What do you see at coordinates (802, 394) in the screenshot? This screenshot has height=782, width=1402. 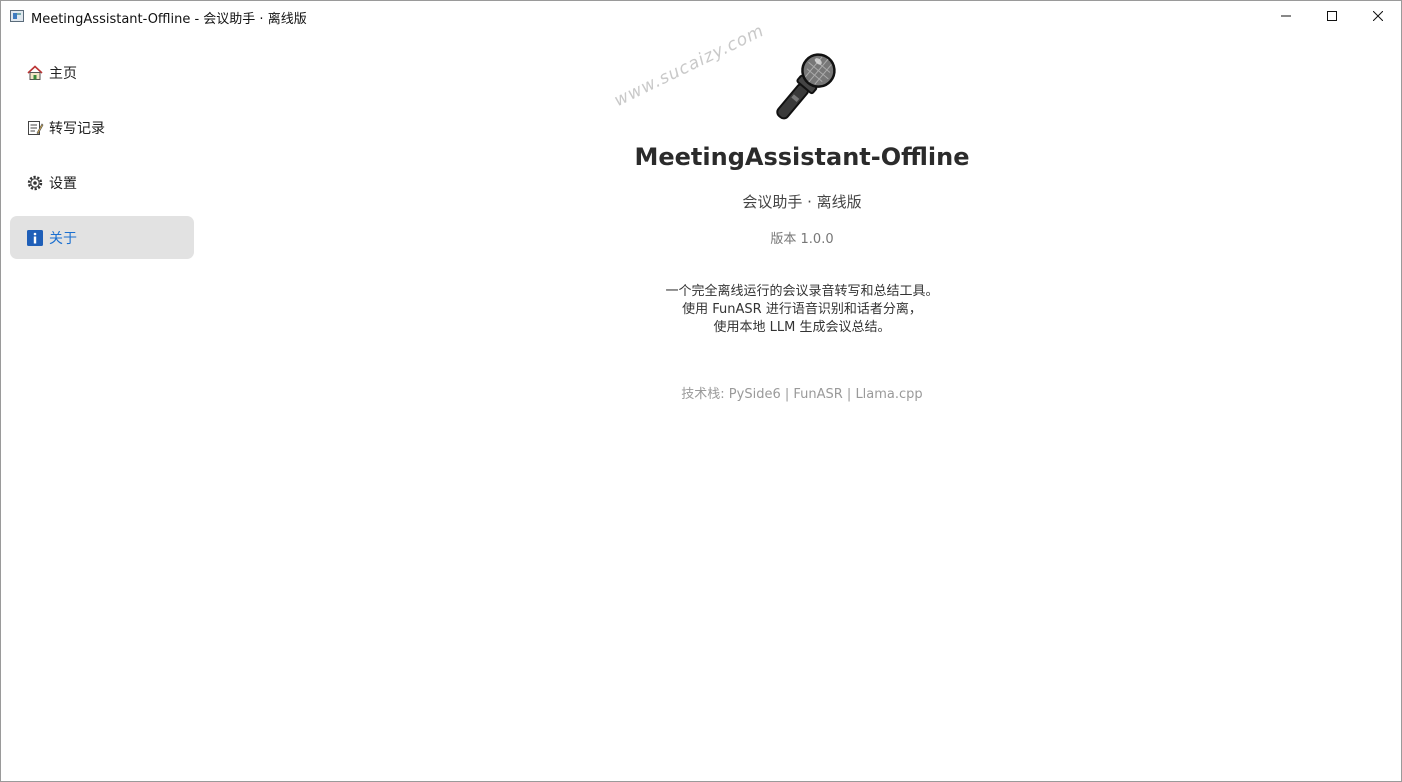 I see `tech-stack: 技术栈: PySide6 | FunASR | Llama.cpp` at bounding box center [802, 394].